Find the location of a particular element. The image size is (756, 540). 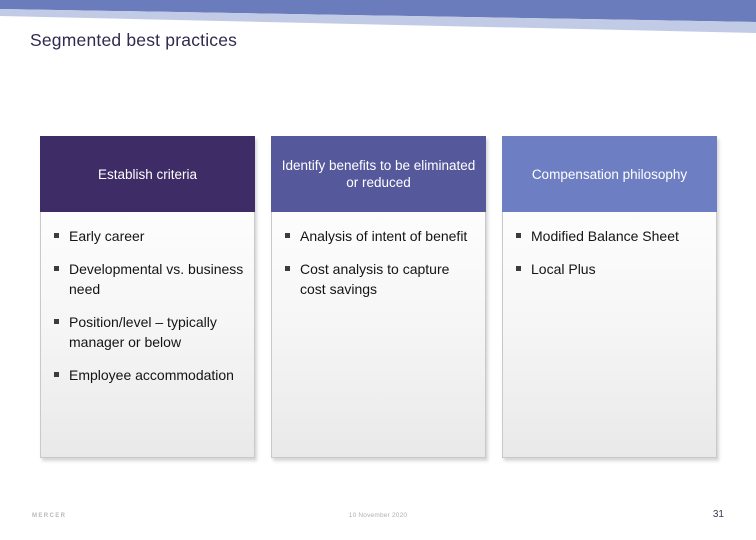

page-number: 31 is located at coordinates (718, 514).